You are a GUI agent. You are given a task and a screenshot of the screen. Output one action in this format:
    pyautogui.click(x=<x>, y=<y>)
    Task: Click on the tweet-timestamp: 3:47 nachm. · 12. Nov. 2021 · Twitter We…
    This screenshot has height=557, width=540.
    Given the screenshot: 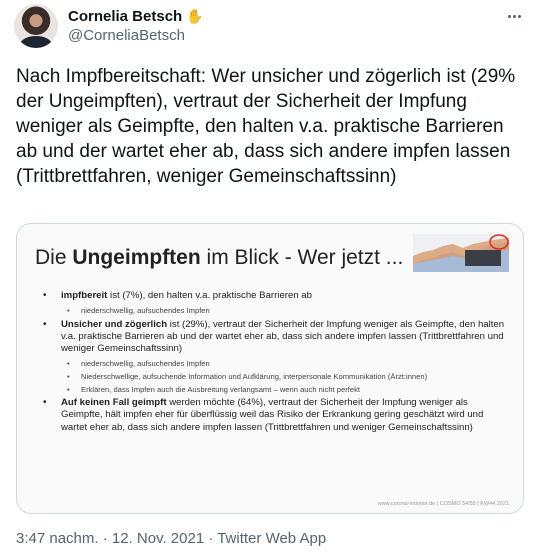 What is the action you would take?
    pyautogui.click(x=171, y=538)
    